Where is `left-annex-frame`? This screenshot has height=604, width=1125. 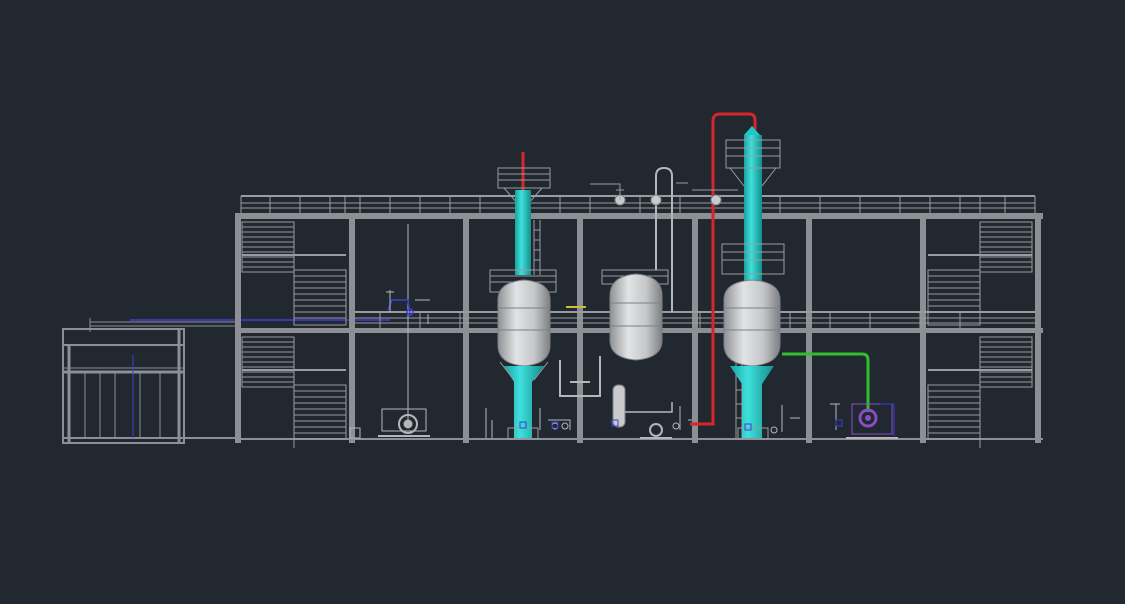
left-annex-frame is located at coordinates (151, 381).